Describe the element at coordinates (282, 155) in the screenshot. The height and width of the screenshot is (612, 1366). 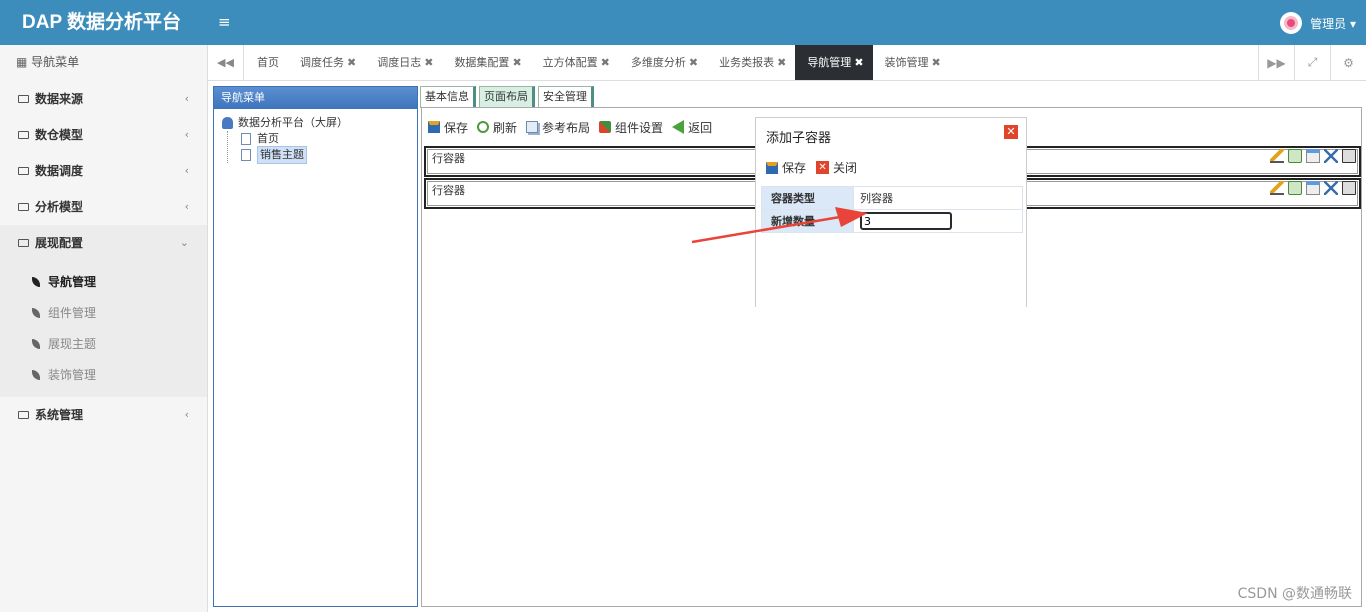
I see `tree-node-label: 销售主题` at that location.